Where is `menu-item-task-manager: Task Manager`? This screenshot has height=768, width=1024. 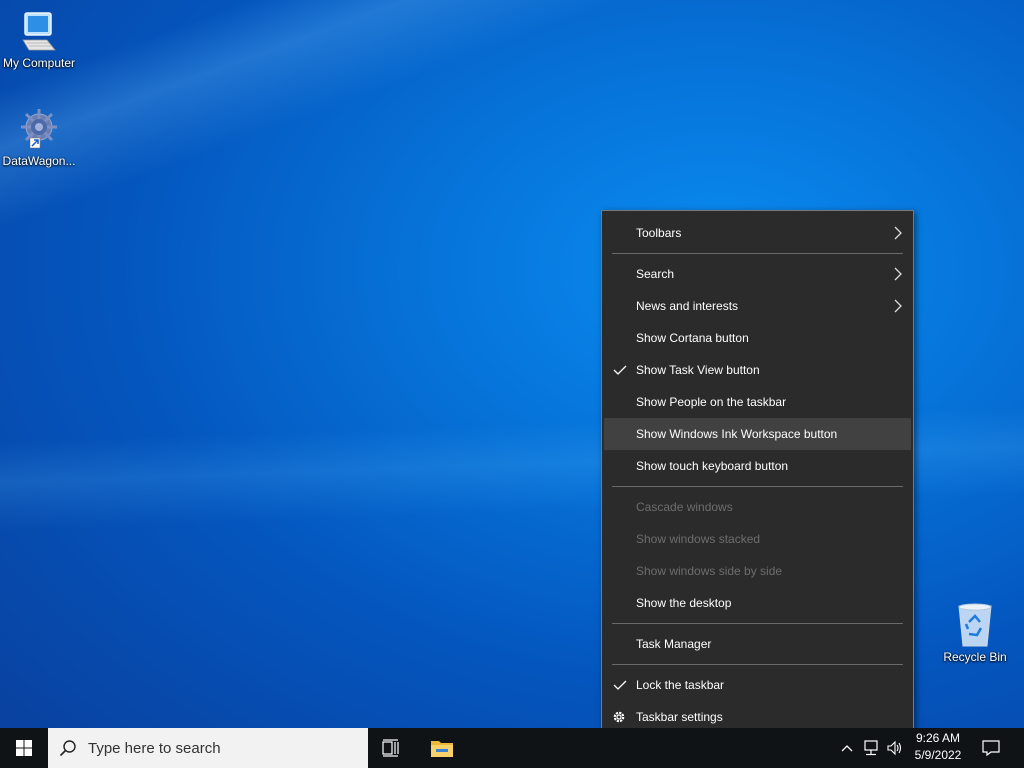 menu-item-task-manager: Task Manager is located at coordinates (757, 644).